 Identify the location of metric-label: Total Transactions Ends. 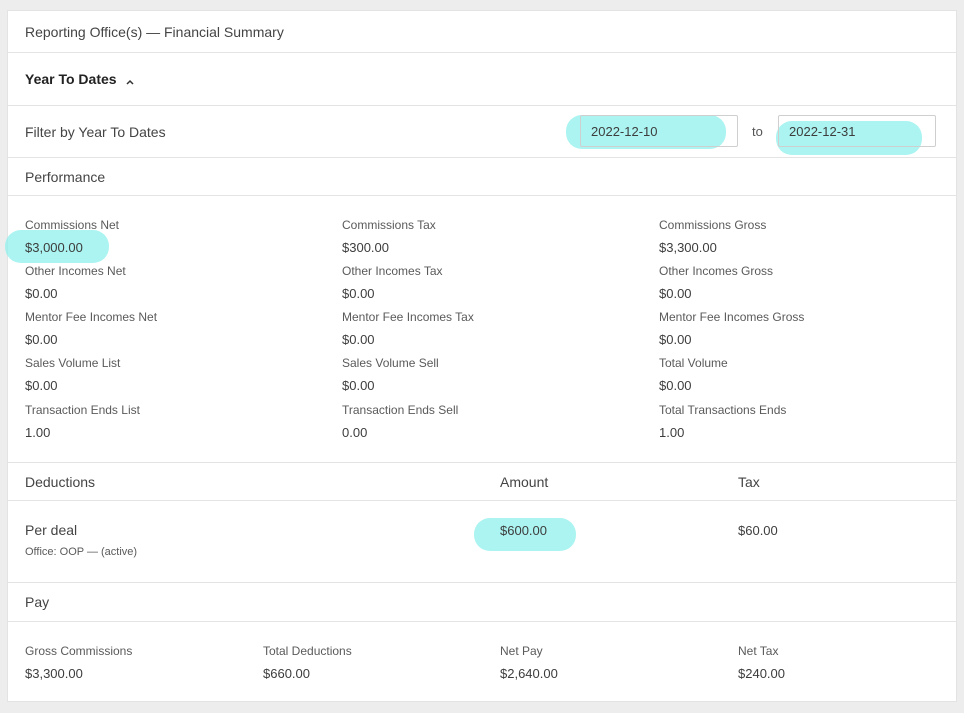
(723, 410).